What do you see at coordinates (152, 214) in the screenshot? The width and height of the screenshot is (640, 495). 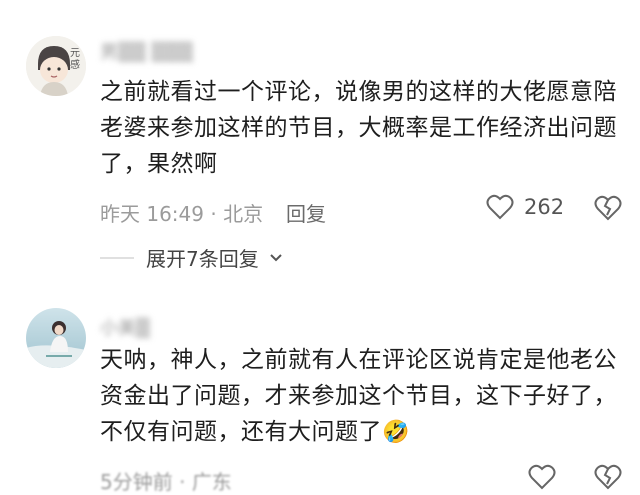 I see `timestamp: 昨天 16:49` at bounding box center [152, 214].